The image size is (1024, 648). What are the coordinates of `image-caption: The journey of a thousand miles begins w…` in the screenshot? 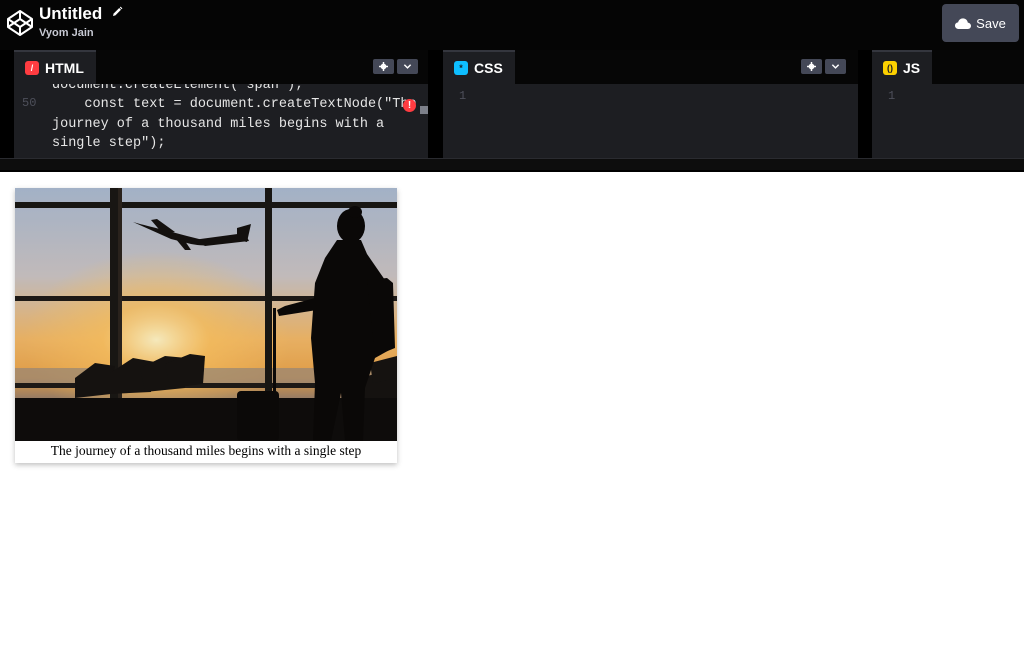 It's located at (206, 450).